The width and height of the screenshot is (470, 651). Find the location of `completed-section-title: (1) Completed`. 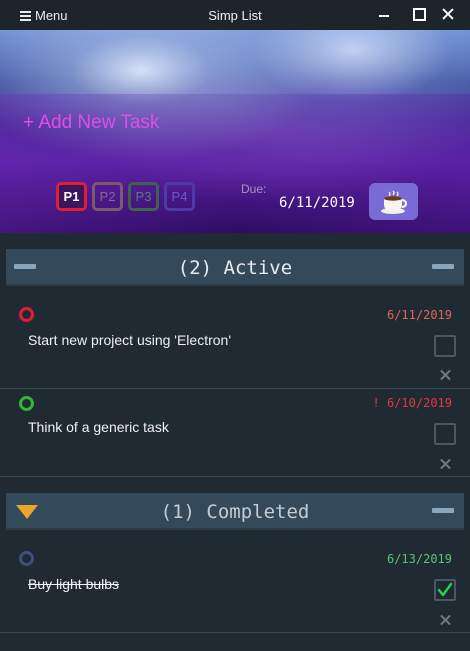

completed-section-title: (1) Completed is located at coordinates (235, 512).